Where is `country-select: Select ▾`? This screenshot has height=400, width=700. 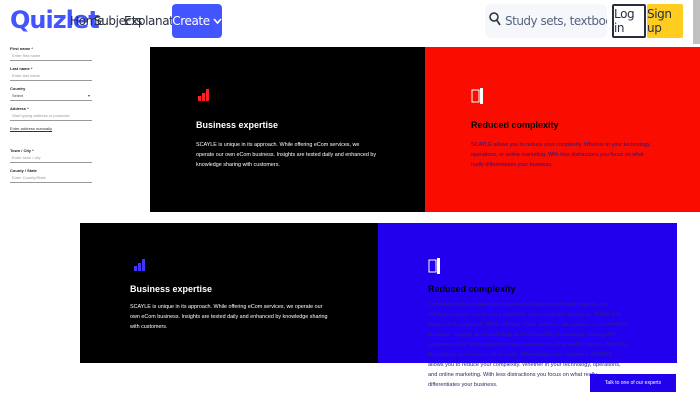 country-select: Select ▾ is located at coordinates (51, 96).